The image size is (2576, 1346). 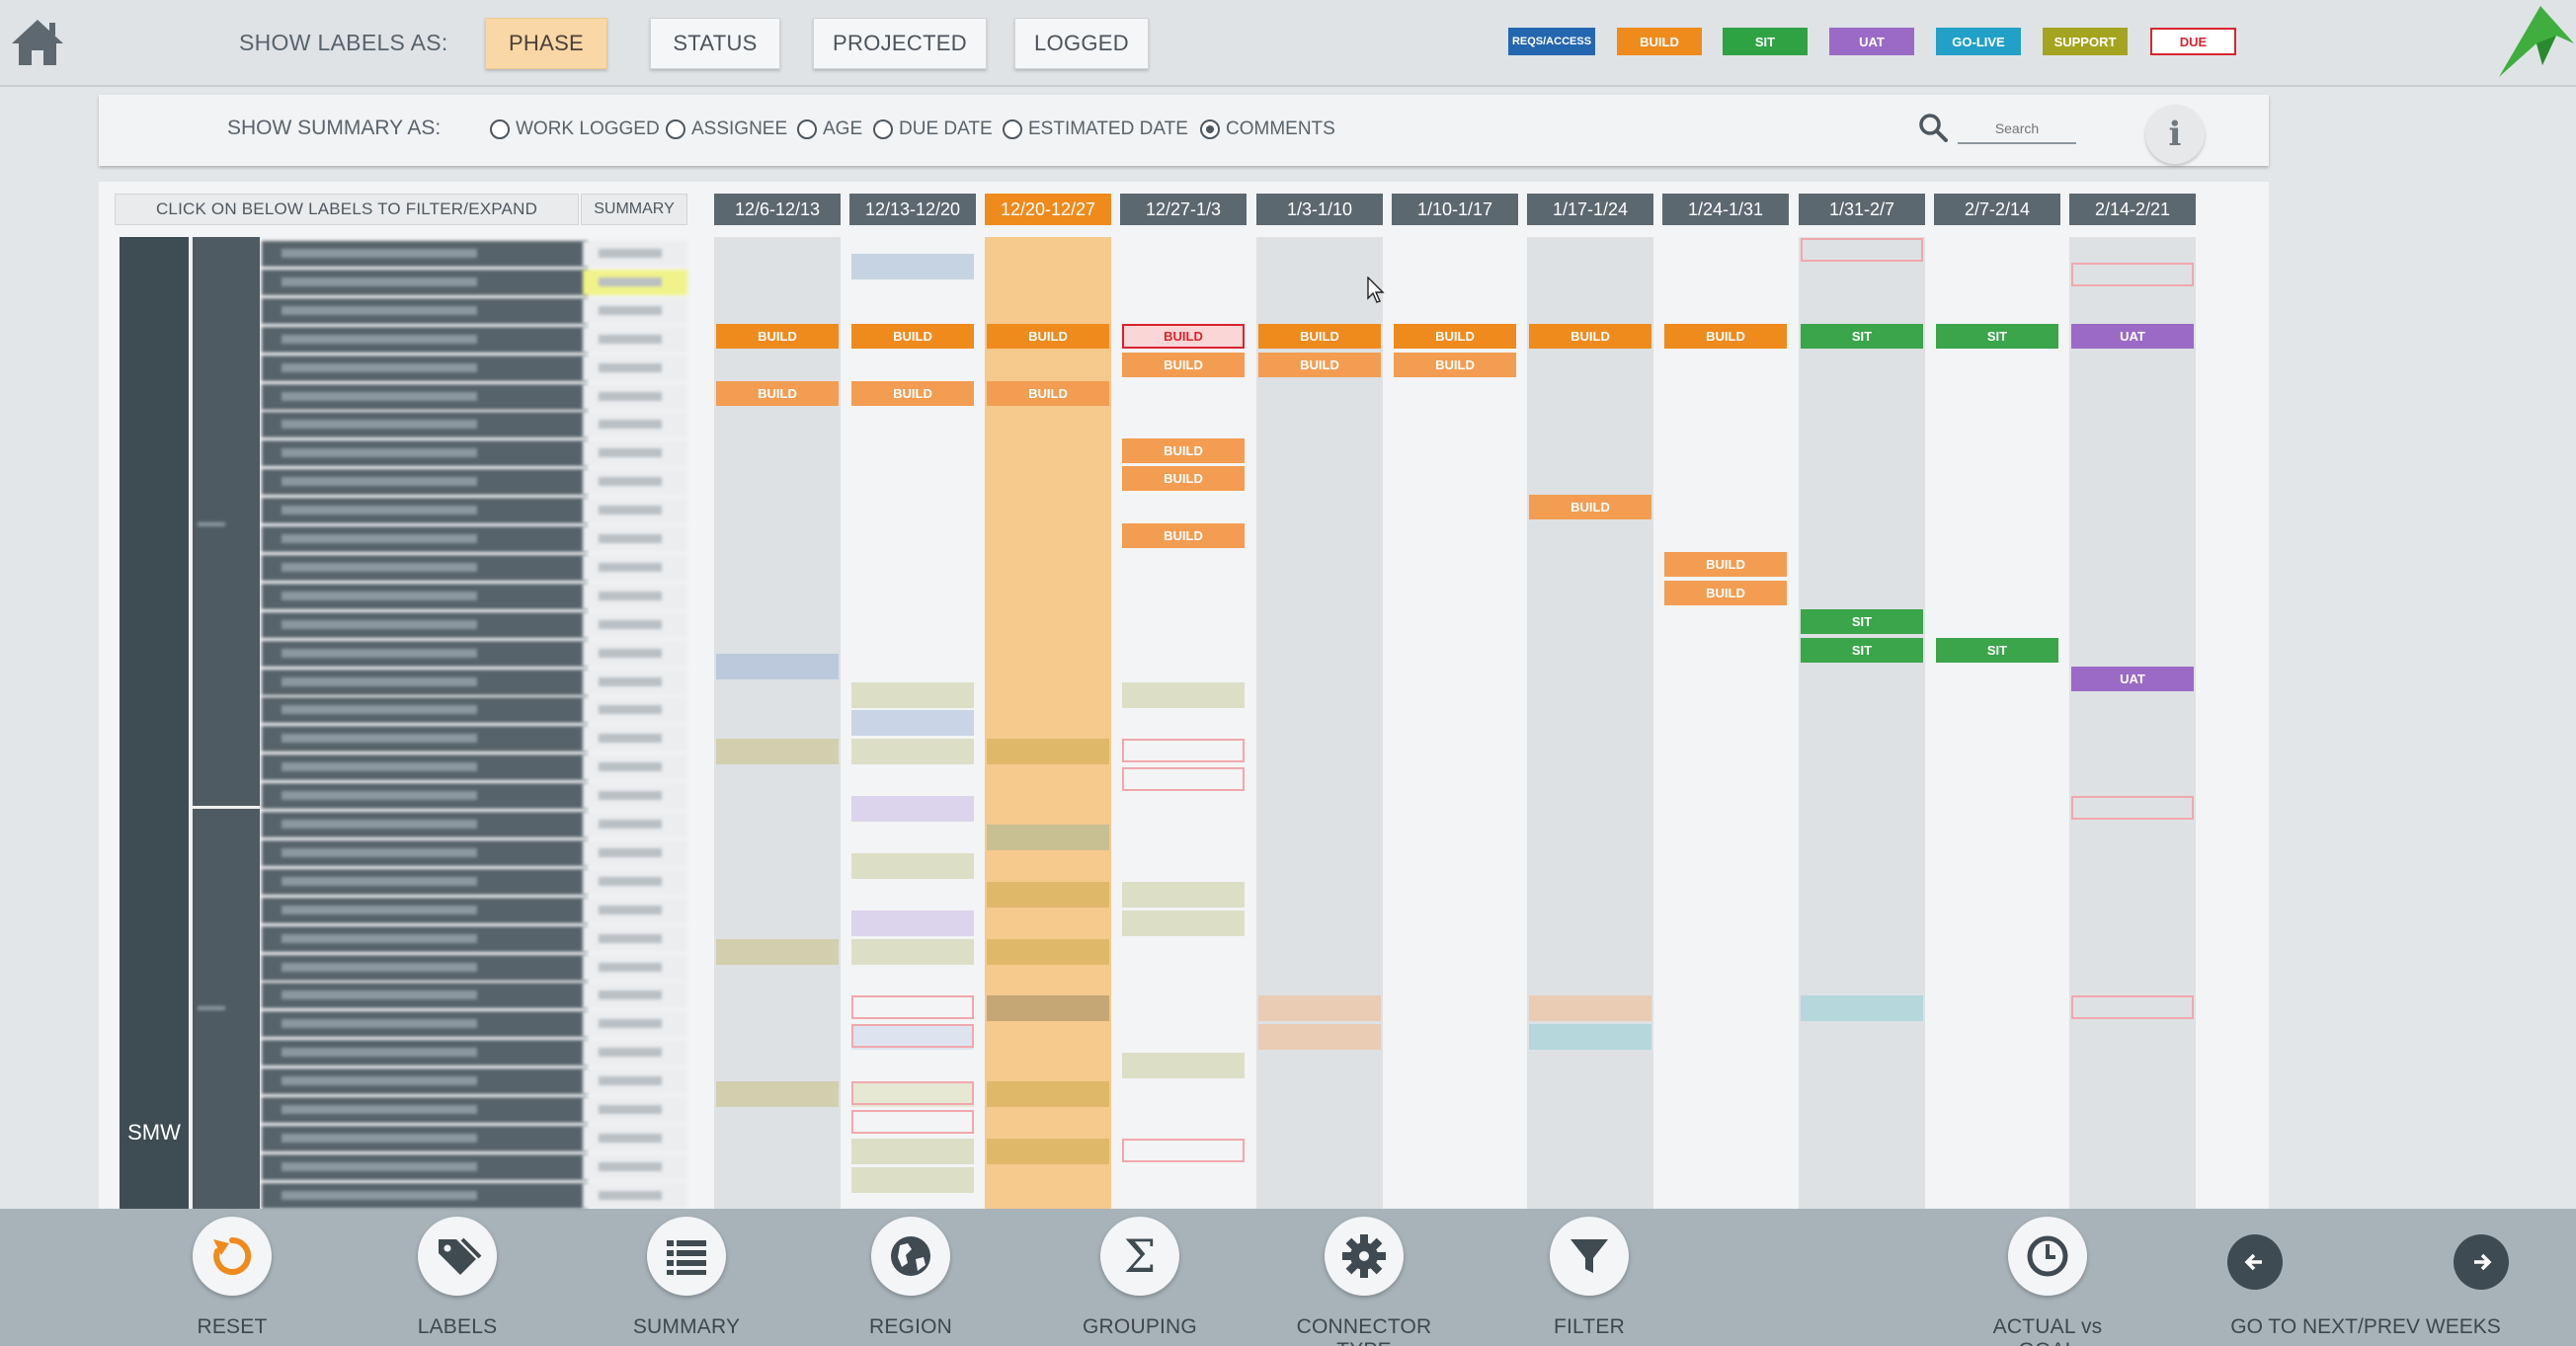 What do you see at coordinates (1081, 43) in the screenshot?
I see `logged-button: LOGGED` at bounding box center [1081, 43].